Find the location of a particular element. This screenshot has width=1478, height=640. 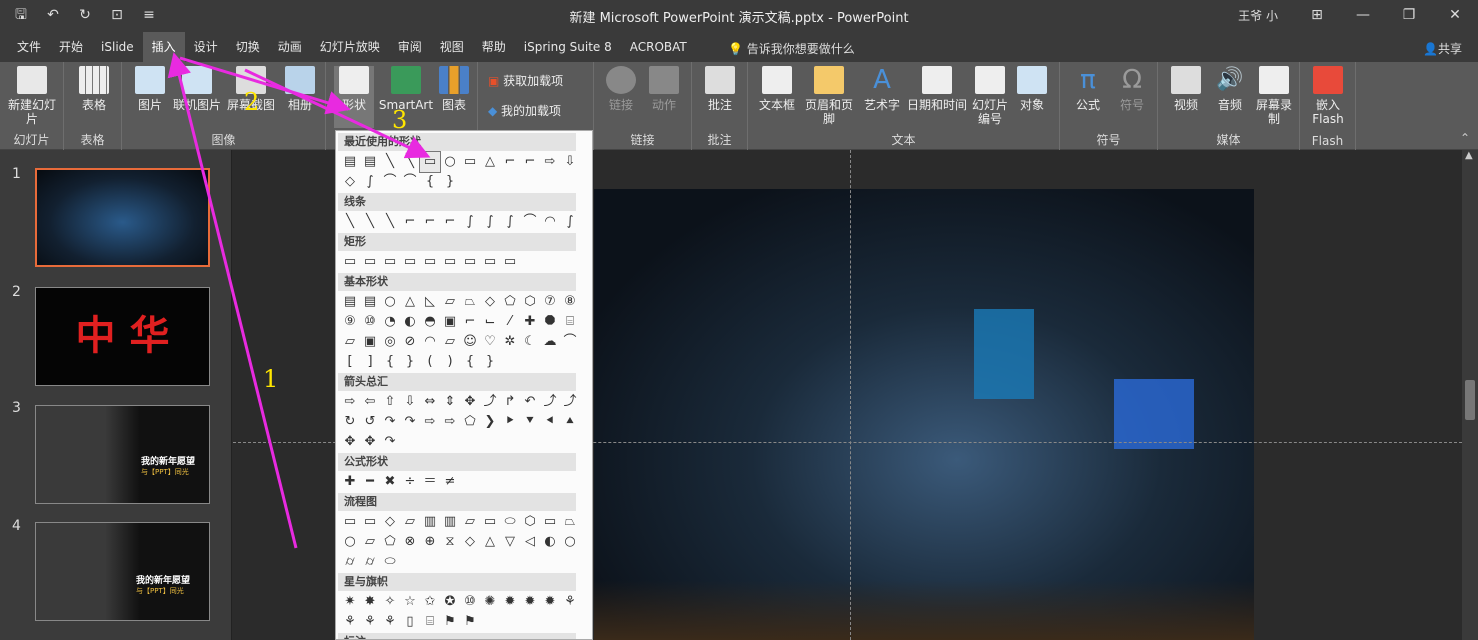

annotation-step-2: 2 is located at coordinates (252, 102).